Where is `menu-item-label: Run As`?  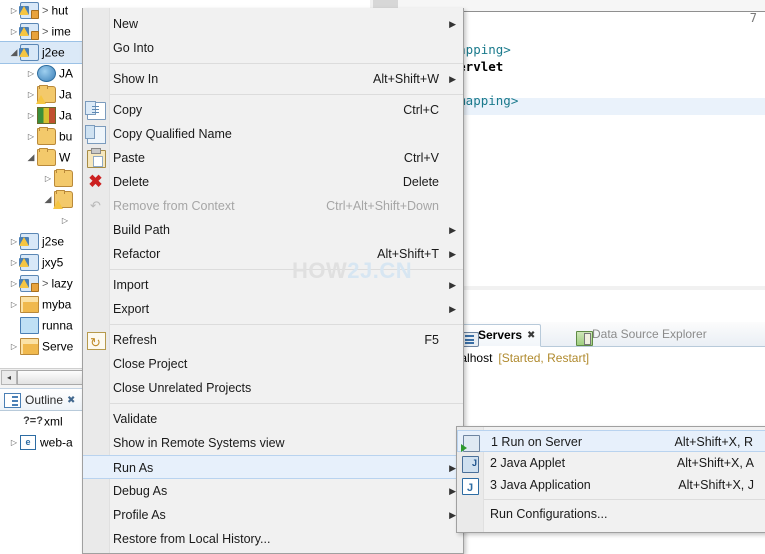
menu-item-label: Run As is located at coordinates (133, 468).